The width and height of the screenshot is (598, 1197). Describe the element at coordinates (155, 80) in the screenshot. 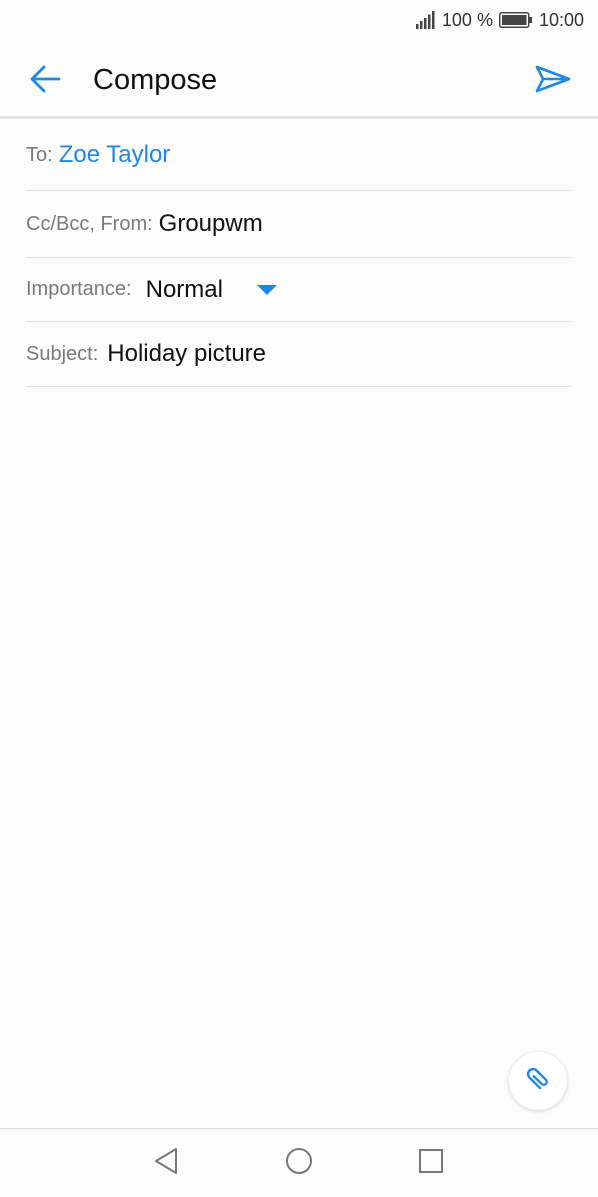

I see `page-title: Compose` at that location.